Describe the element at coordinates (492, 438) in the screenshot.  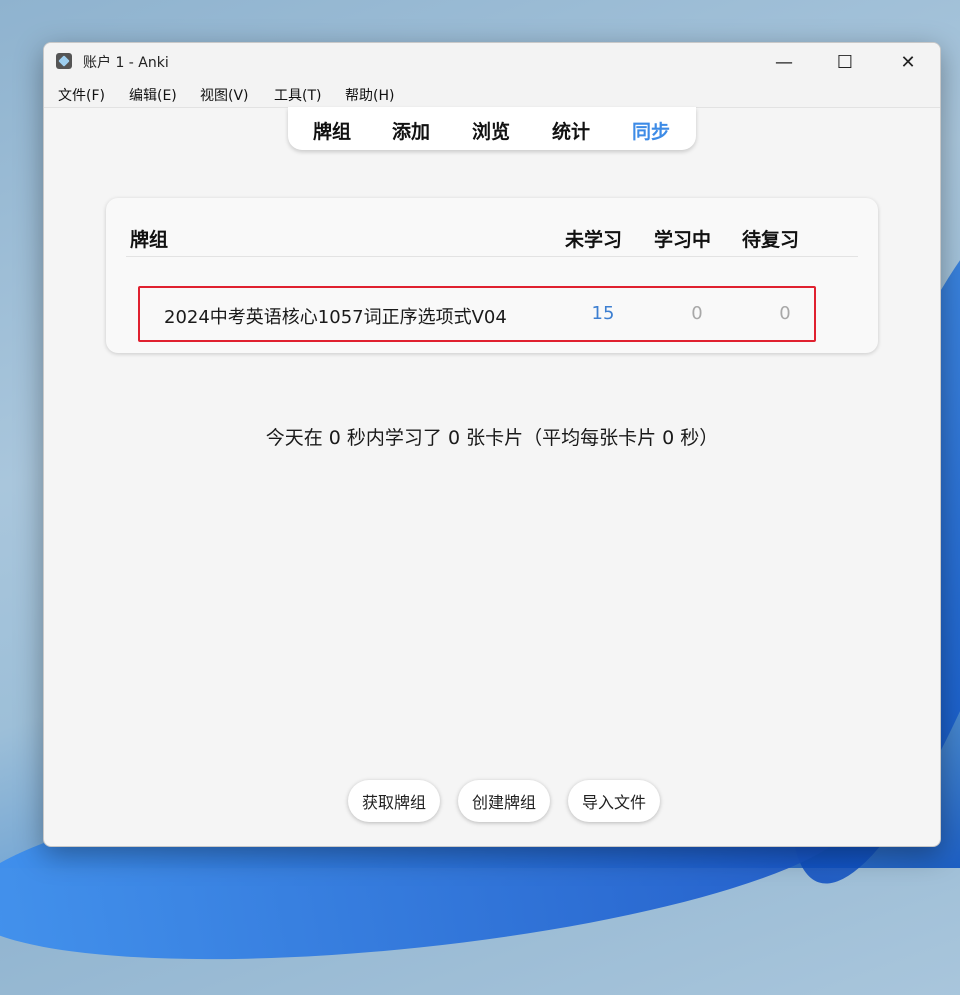
I see `study-summary: 今天在 0 秒内学习了 0 张卡片（平均每张卡片 0 秒）` at that location.